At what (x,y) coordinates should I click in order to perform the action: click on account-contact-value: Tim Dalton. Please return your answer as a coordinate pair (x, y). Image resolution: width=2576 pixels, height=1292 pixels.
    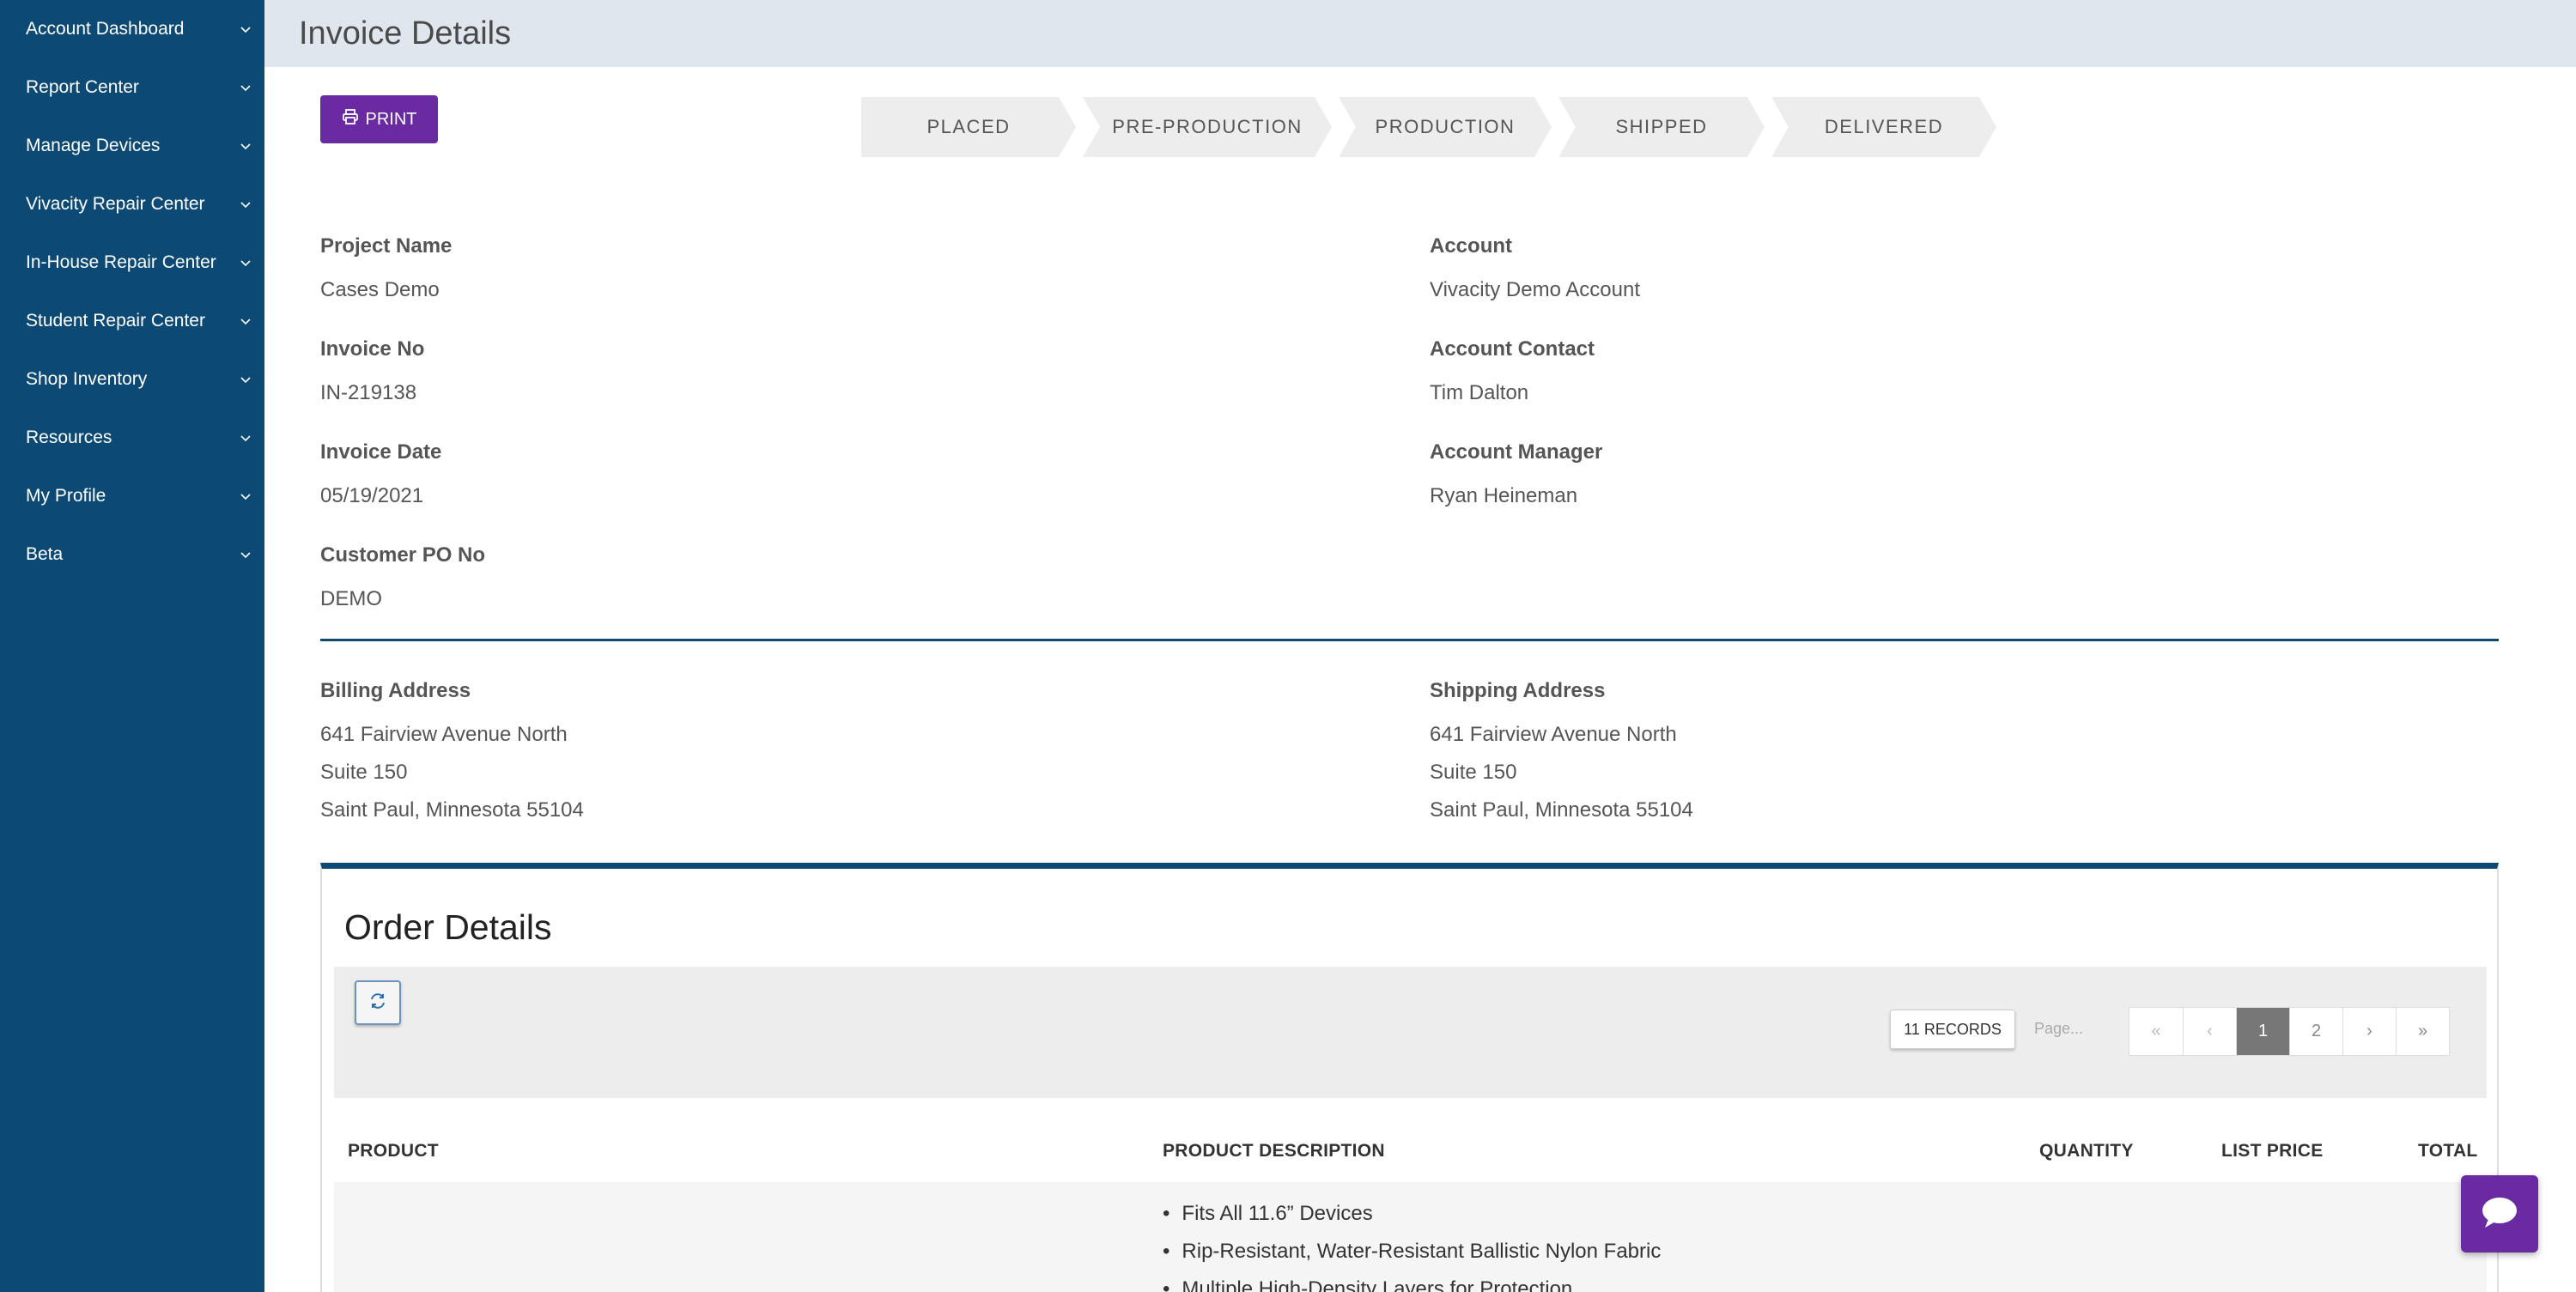
    Looking at the image, I should click on (1480, 392).